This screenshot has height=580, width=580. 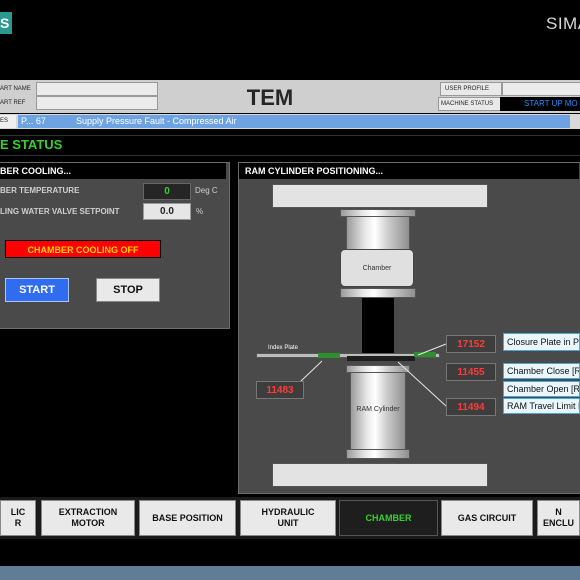 What do you see at coordinates (288, 518) in the screenshot?
I see `nav-hydraulic-unit: HYDRAULIC UNIT` at bounding box center [288, 518].